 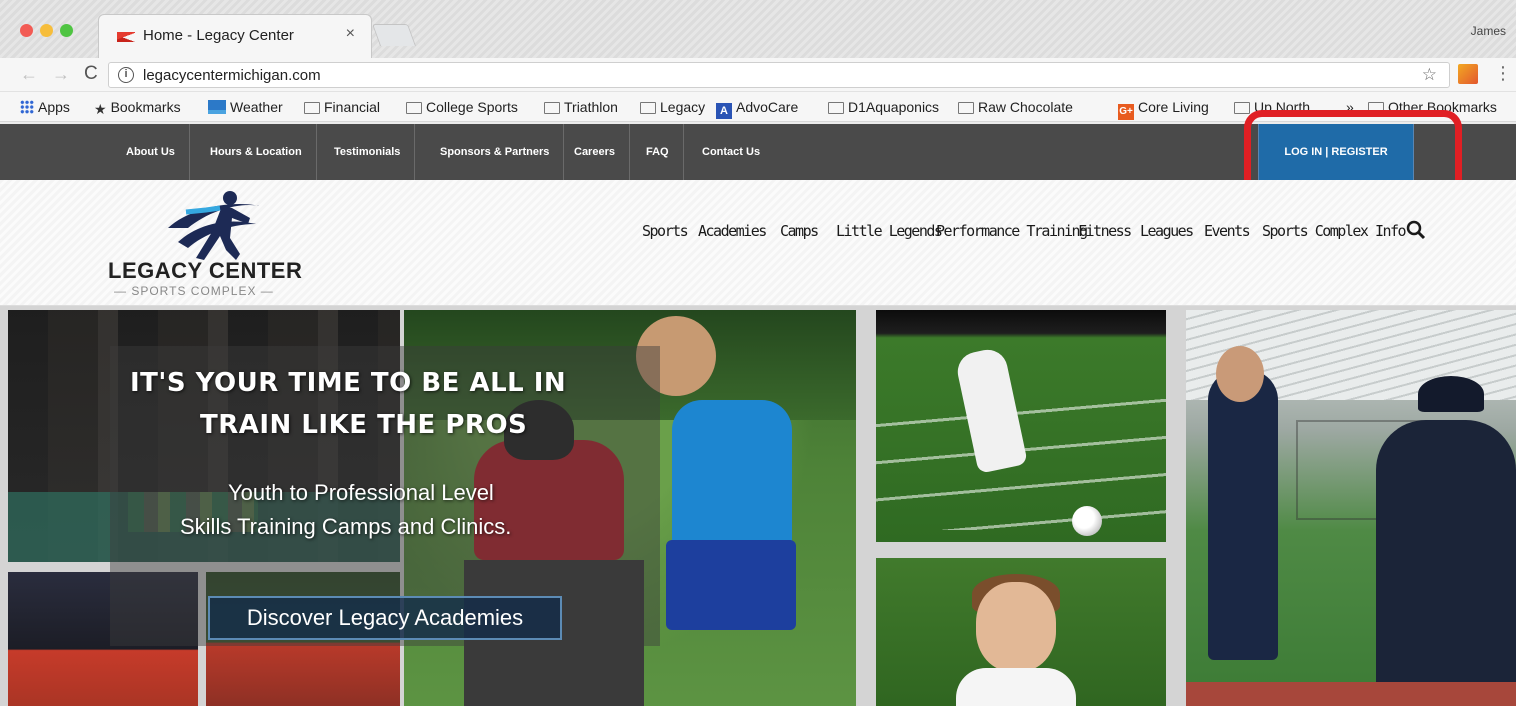 What do you see at coordinates (883, 107) in the screenshot?
I see `bookmark-d1aquaponics: D1Aquaponics` at bounding box center [883, 107].